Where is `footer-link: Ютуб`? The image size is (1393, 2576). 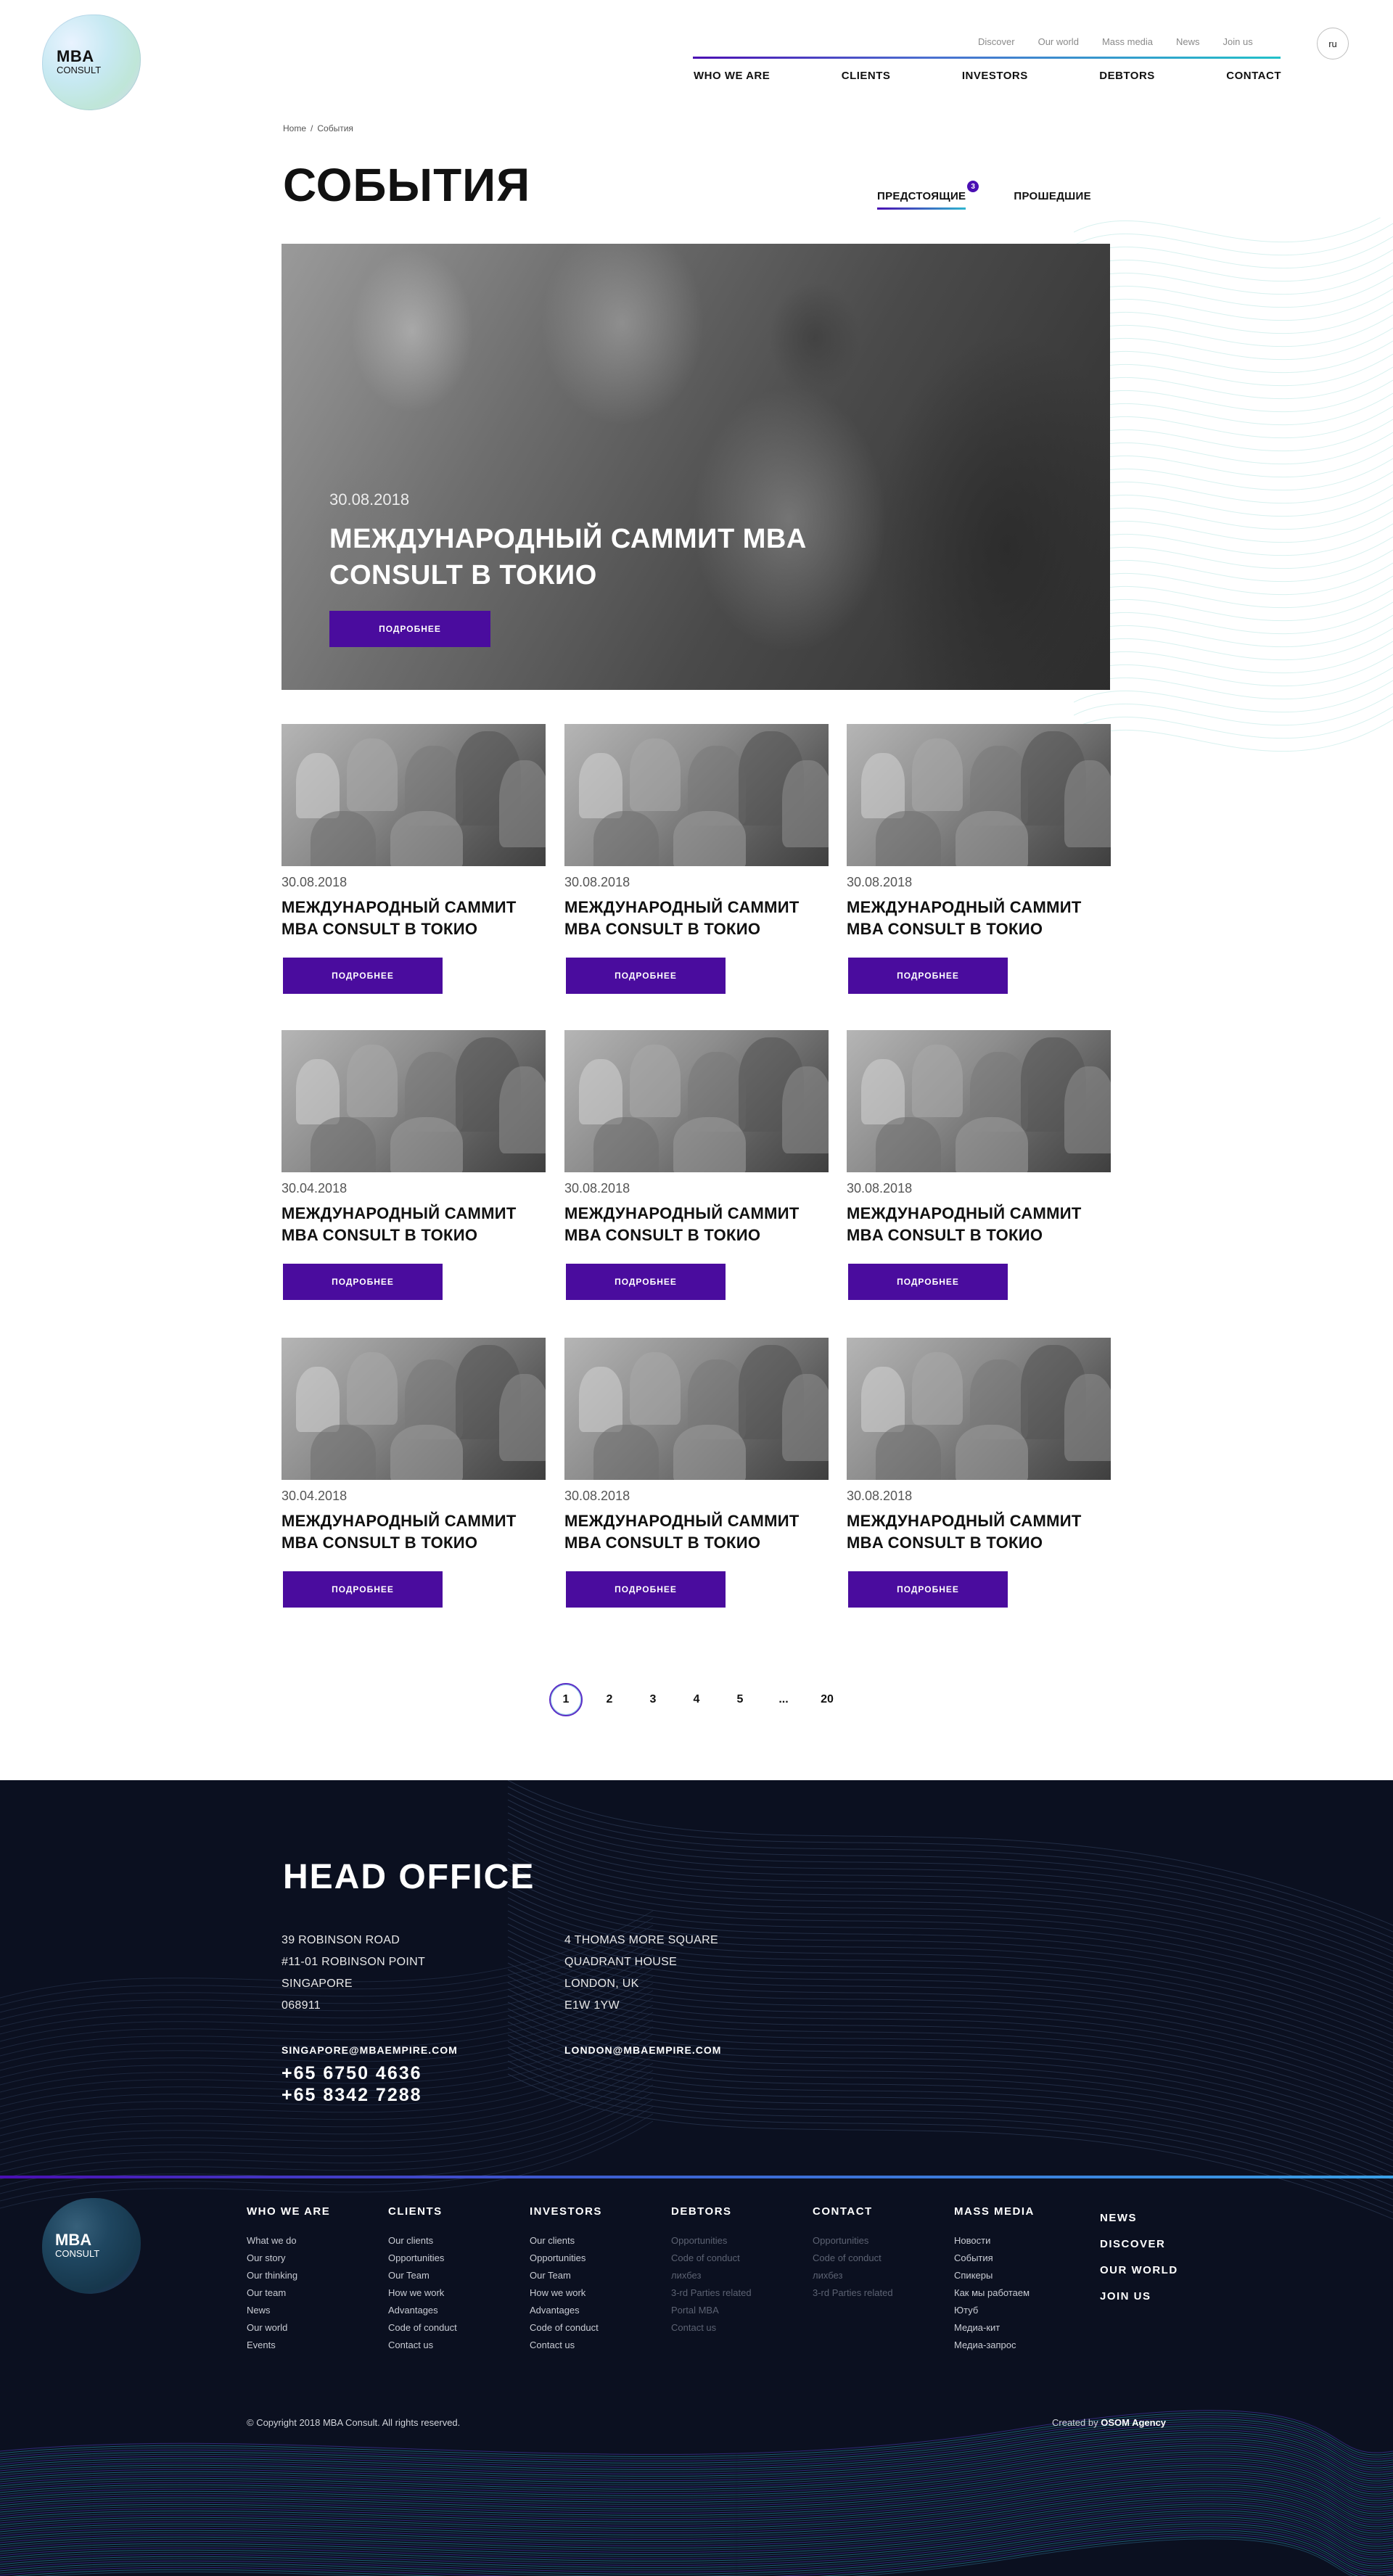 footer-link: Ютуб is located at coordinates (994, 2310).